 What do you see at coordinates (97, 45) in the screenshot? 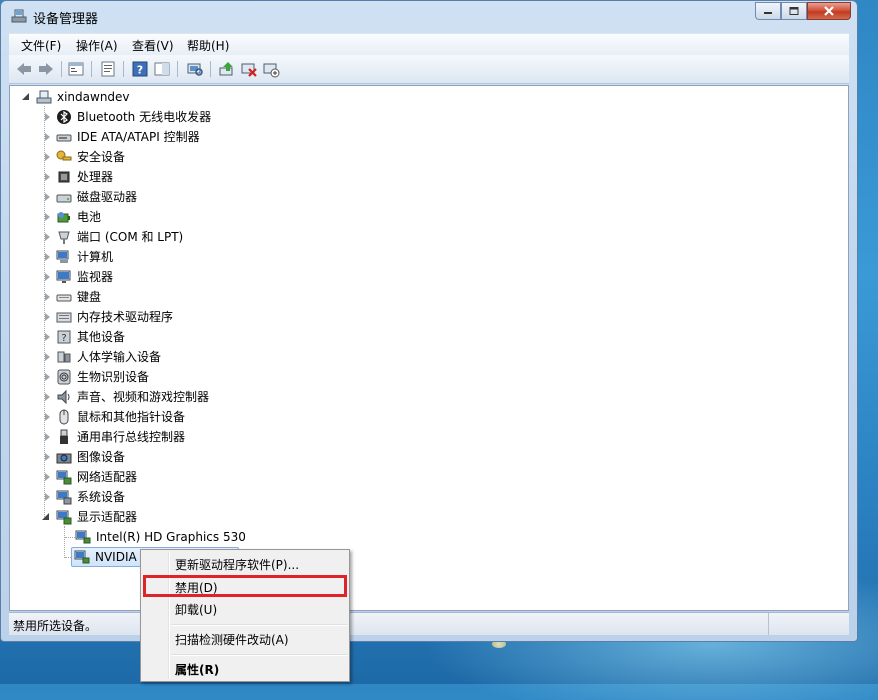
I see `menu-action: 操作(A)` at bounding box center [97, 45].